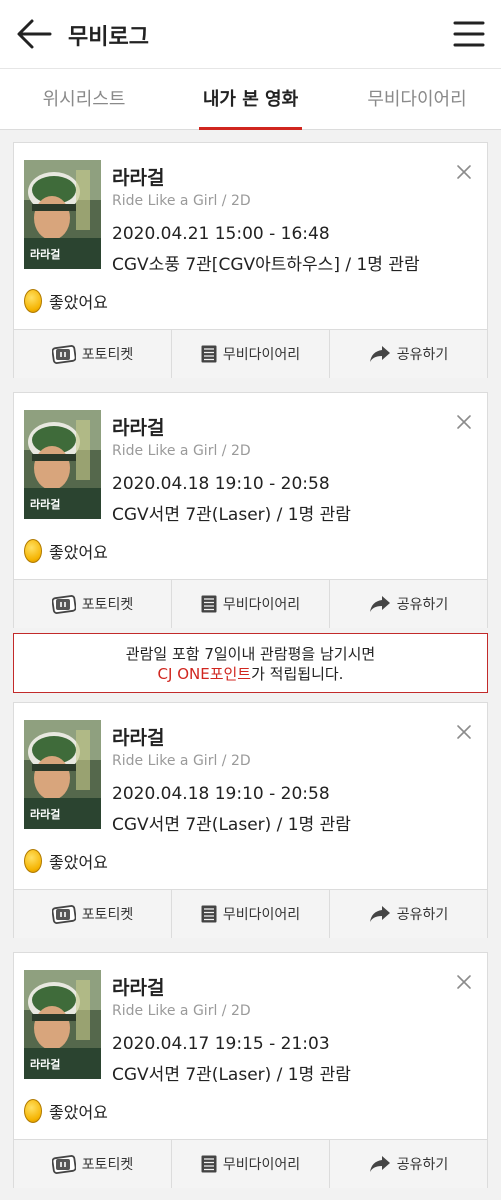  Describe the element at coordinates (84, 99) in the screenshot. I see `tab-wishlist: 위시리스트` at that location.